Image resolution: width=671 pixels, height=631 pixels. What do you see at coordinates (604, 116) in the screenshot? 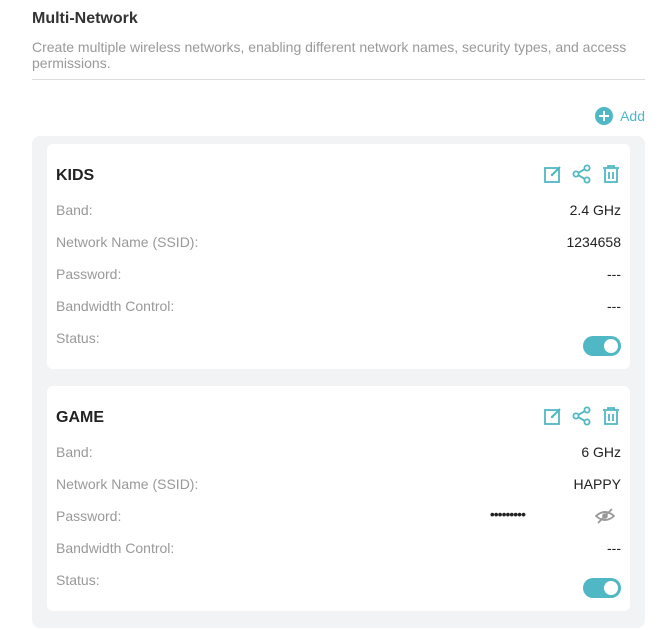
I see `add-circle-icon` at bounding box center [604, 116].